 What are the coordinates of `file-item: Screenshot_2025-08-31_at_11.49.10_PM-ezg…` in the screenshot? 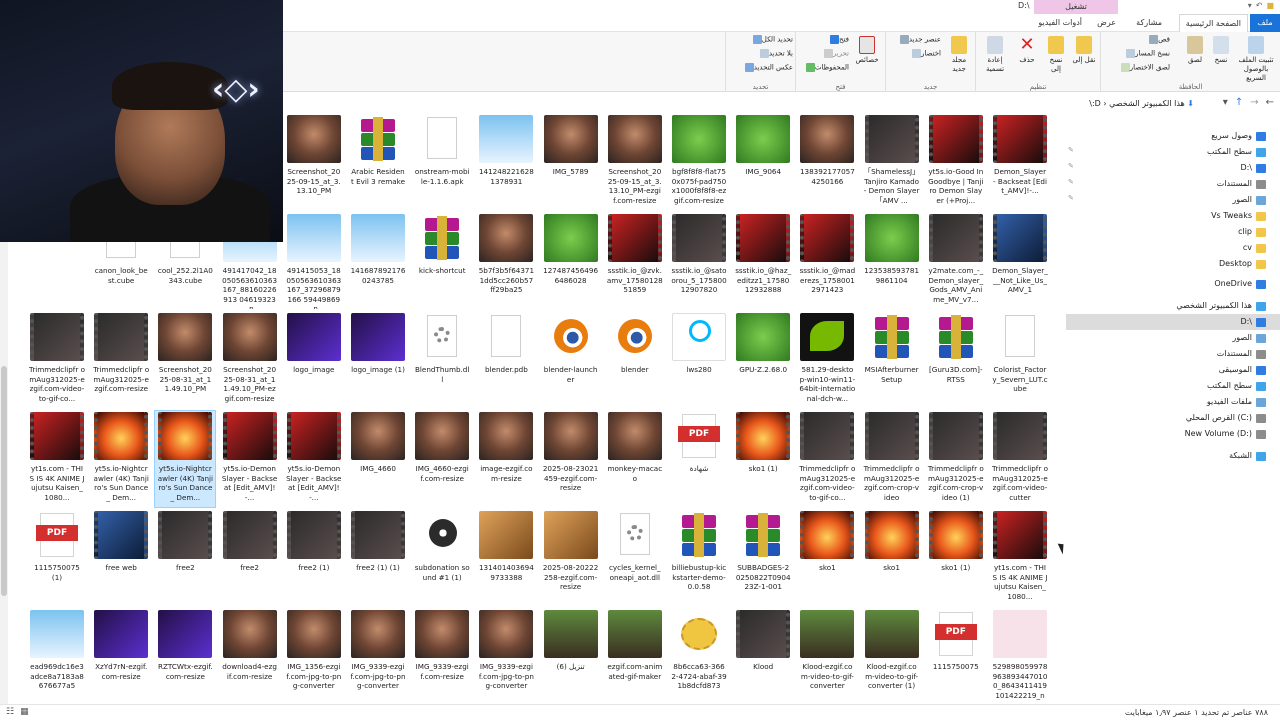 It's located at (250, 360).